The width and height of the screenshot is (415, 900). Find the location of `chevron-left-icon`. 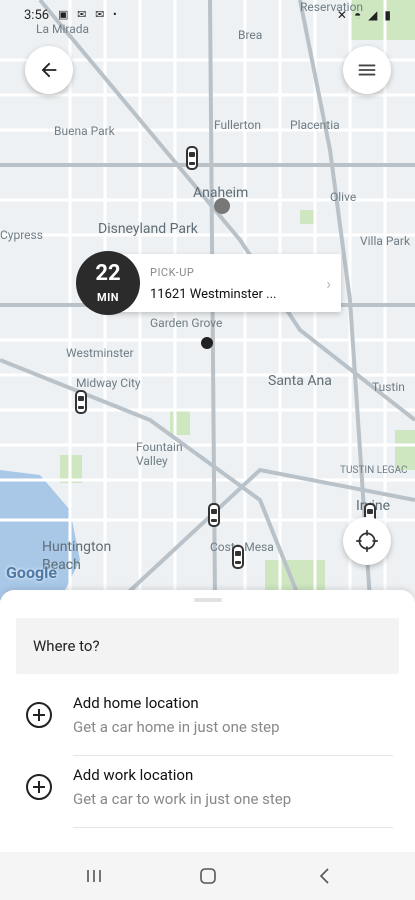

chevron-left-icon is located at coordinates (324, 876).